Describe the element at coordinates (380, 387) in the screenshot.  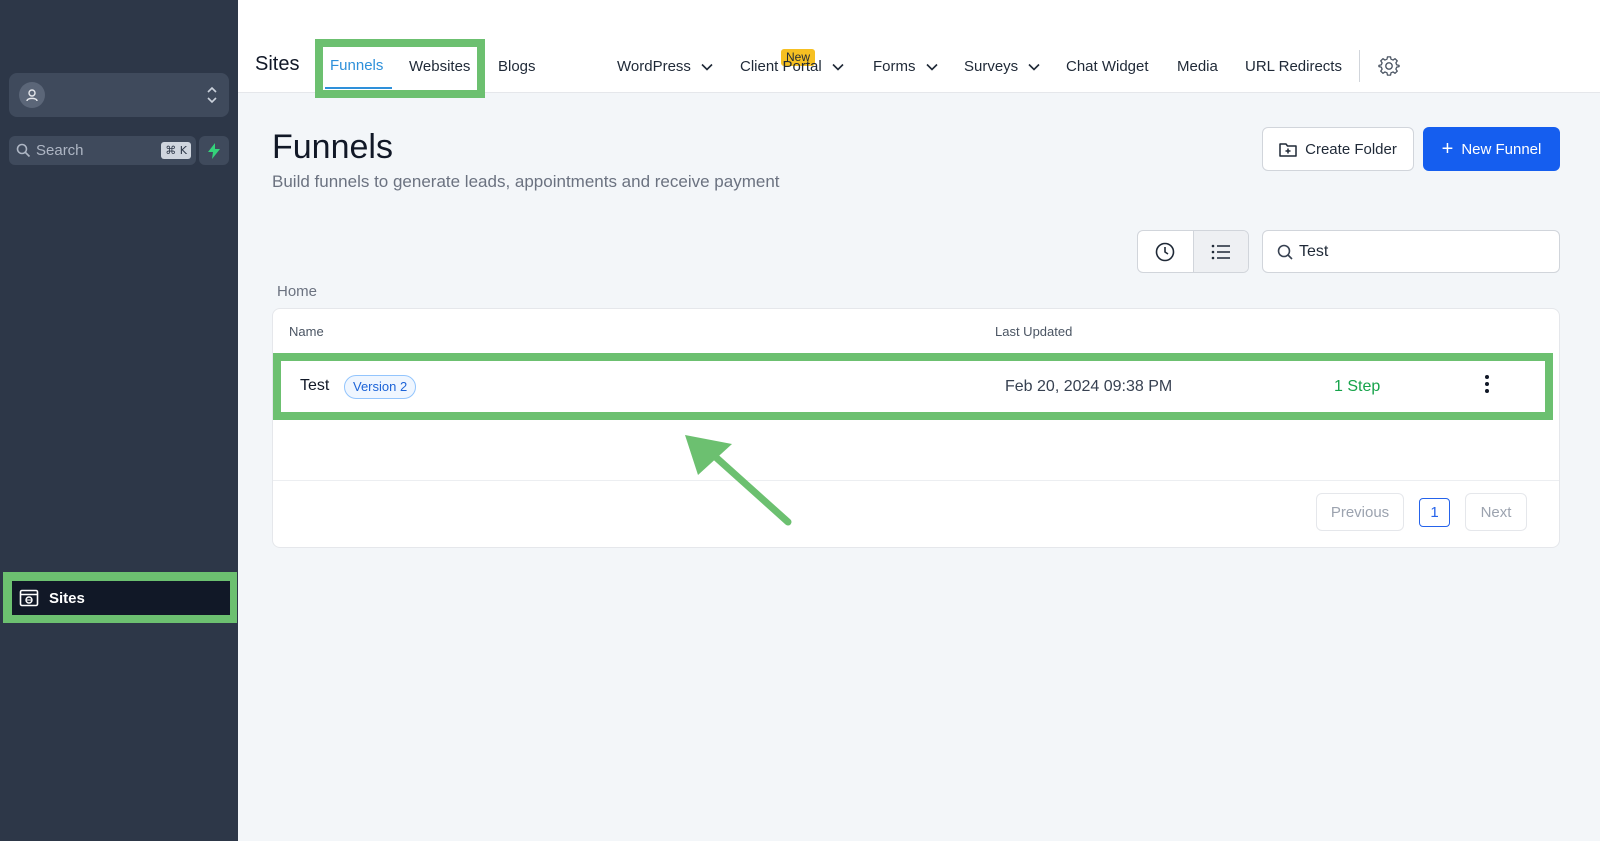
I see `version-badge: Version 2` at that location.